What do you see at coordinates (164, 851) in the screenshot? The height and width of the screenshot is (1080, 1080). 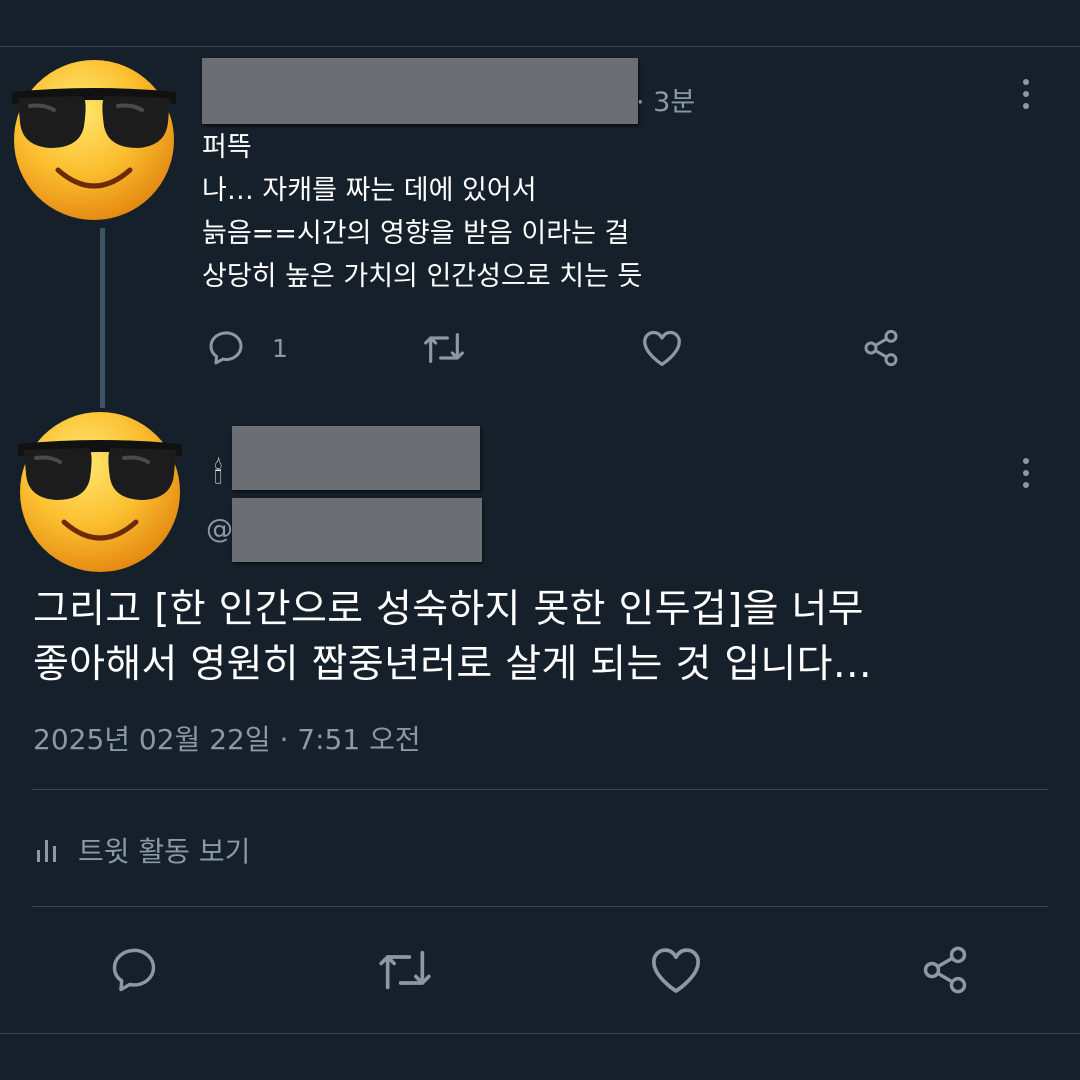 I see `activity-label: 트윗 활동 보기` at bounding box center [164, 851].